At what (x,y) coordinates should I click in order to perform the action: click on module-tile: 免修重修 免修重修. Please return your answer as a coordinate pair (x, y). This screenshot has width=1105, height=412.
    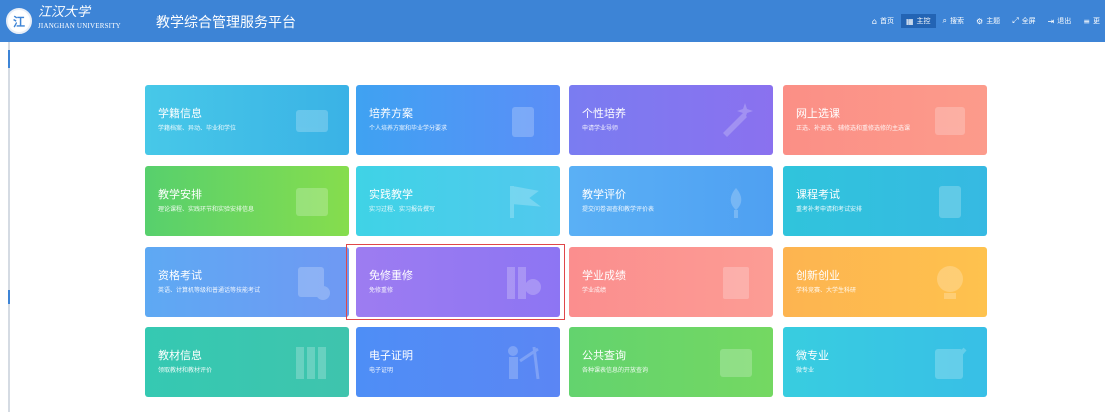
    Looking at the image, I should click on (458, 282).